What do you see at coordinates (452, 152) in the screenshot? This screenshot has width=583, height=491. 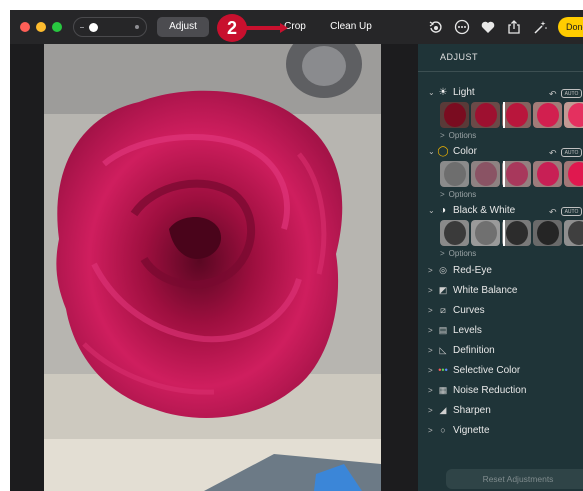 I see `section-color-header: ⌄ ◯ Color` at bounding box center [452, 152].